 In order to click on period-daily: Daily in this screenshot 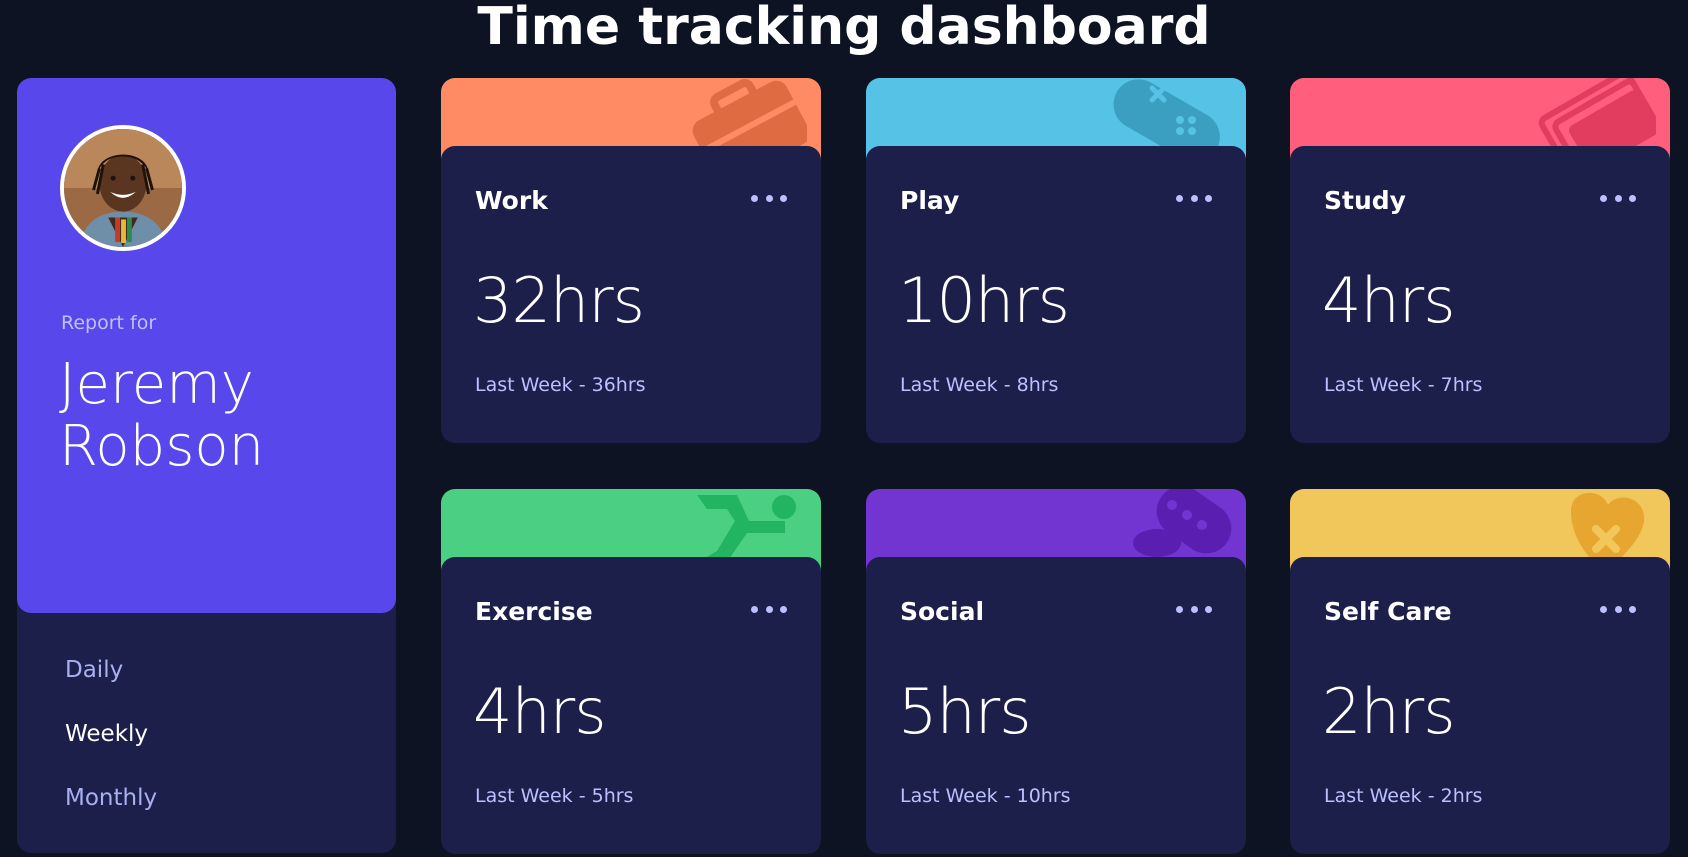, I will do `click(111, 682)`.